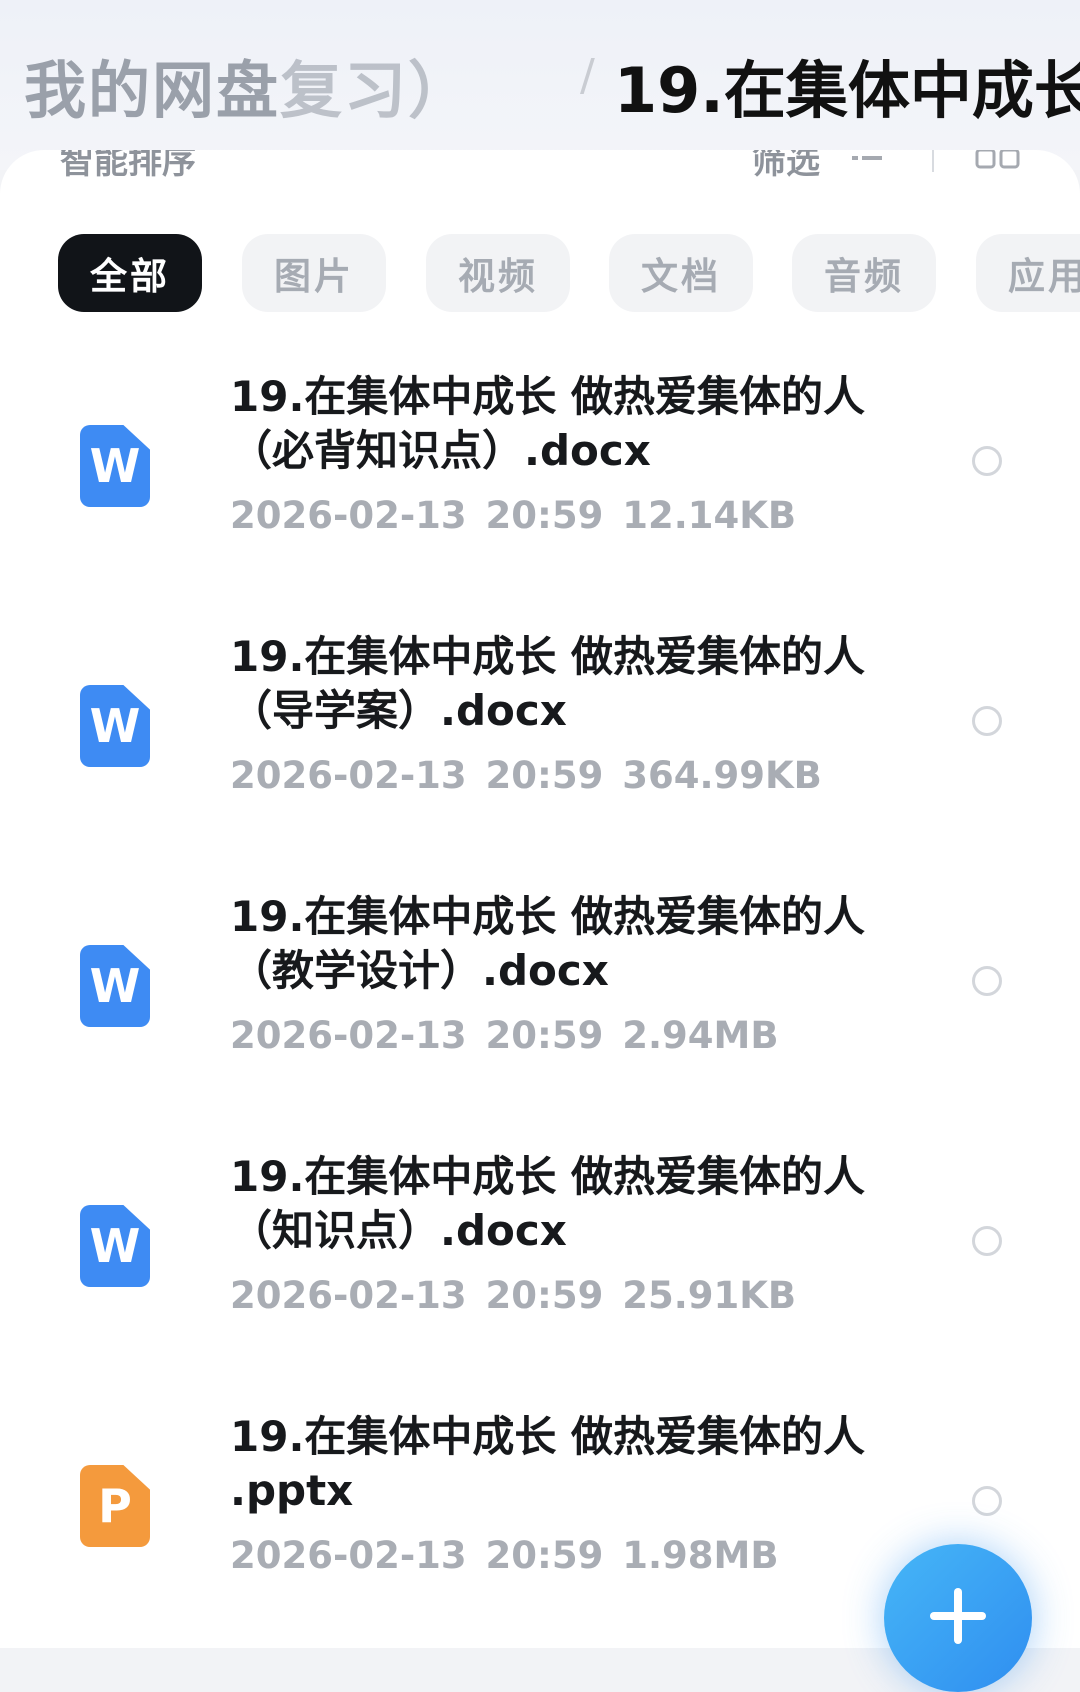 Image resolution: width=1080 pixels, height=1692 pixels. What do you see at coordinates (864, 273) in the screenshot?
I see `tab-audio: 音频` at bounding box center [864, 273].